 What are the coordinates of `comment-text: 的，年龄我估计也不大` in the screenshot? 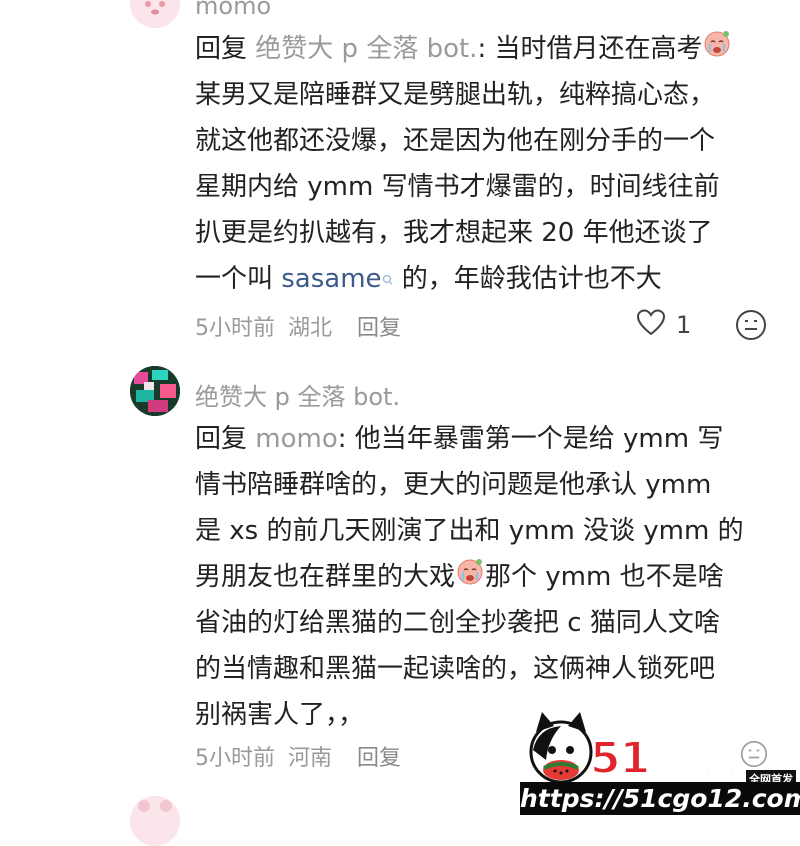 It's located at (527, 279).